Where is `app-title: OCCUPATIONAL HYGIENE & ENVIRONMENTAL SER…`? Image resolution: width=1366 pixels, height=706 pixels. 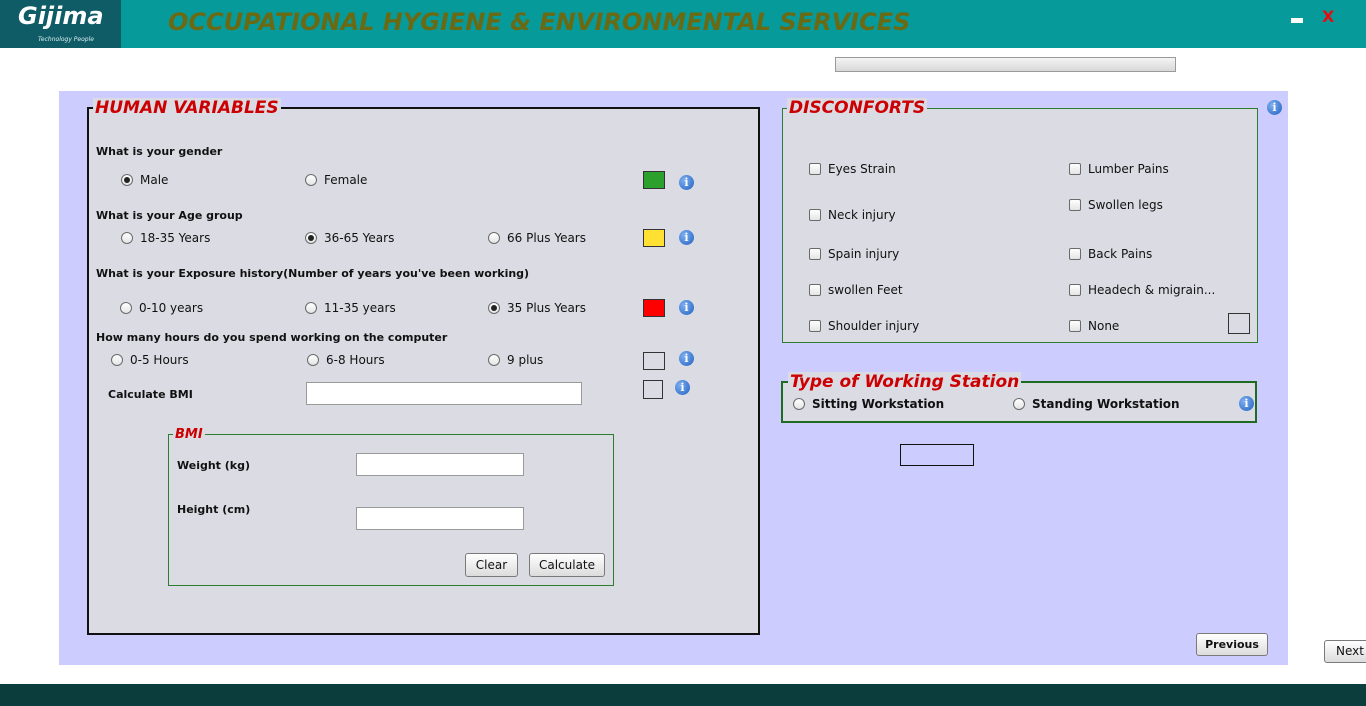 app-title: OCCUPATIONAL HYGIENE & ENVIRONMENTAL SER… is located at coordinates (539, 22).